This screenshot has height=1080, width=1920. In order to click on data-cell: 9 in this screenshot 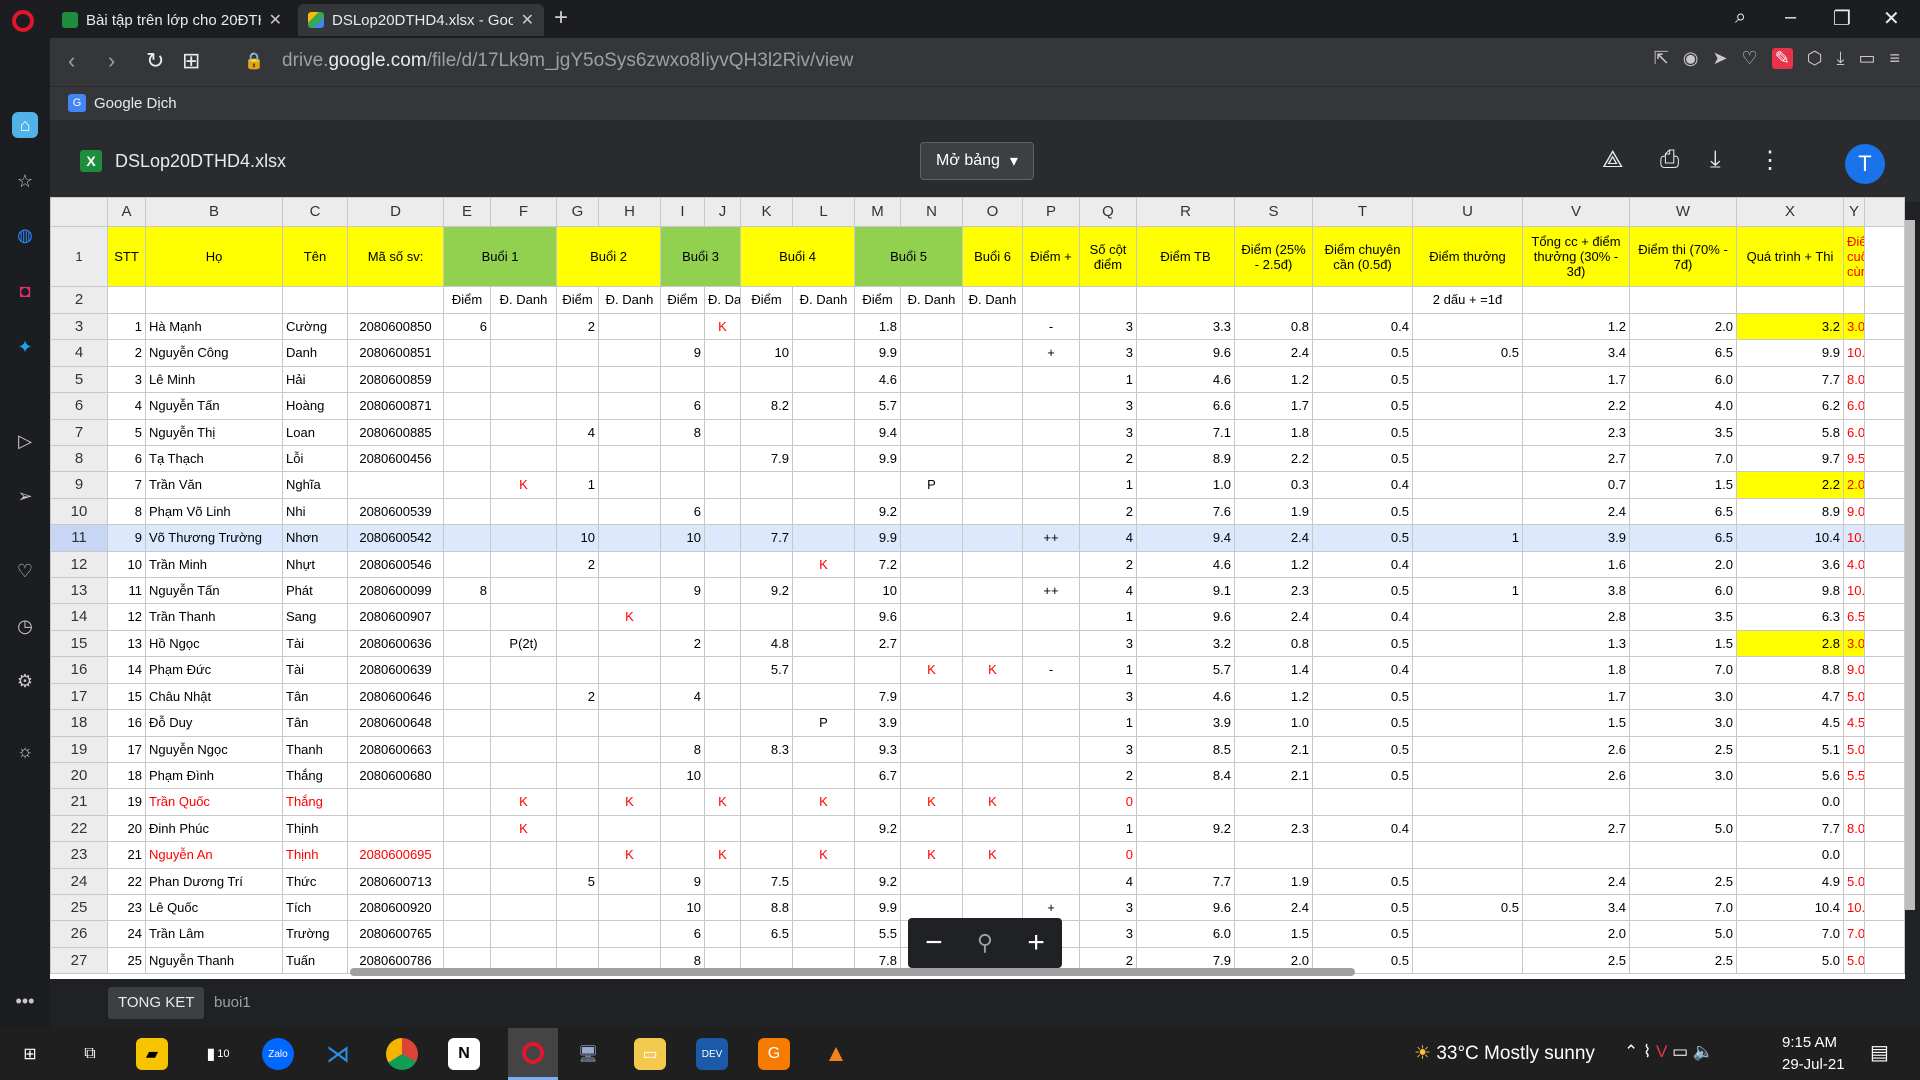, I will do `click(126, 538)`.